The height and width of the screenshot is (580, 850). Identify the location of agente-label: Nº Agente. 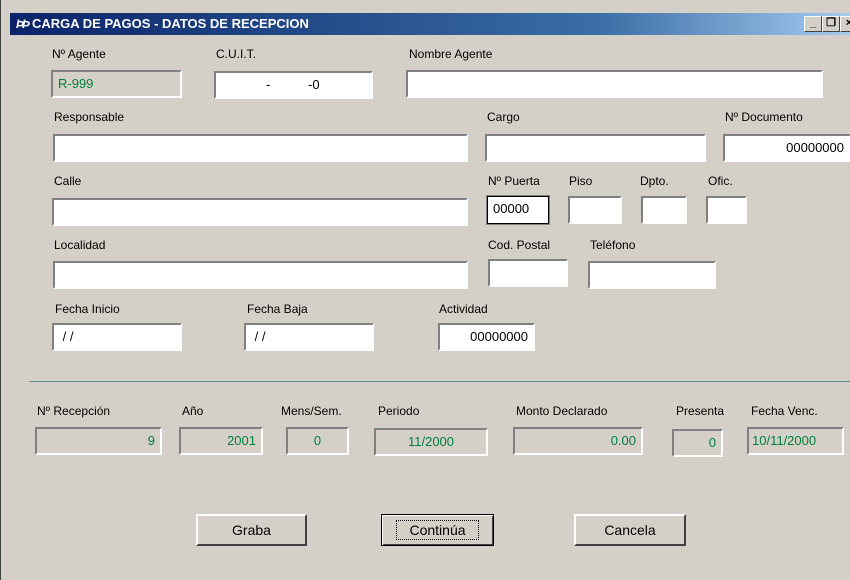
(79, 54).